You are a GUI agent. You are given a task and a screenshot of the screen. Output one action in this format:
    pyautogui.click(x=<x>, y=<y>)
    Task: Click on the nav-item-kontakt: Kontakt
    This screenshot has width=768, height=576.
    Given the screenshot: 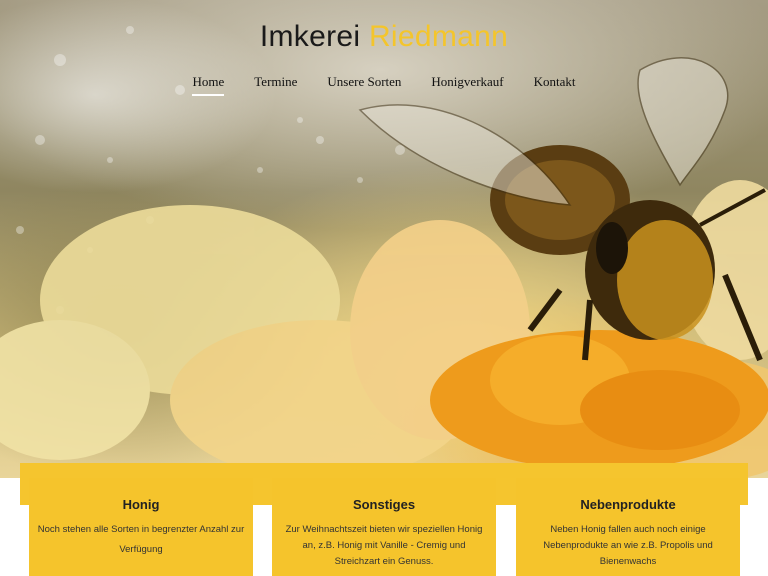 What is the action you would take?
    pyautogui.click(x=555, y=85)
    